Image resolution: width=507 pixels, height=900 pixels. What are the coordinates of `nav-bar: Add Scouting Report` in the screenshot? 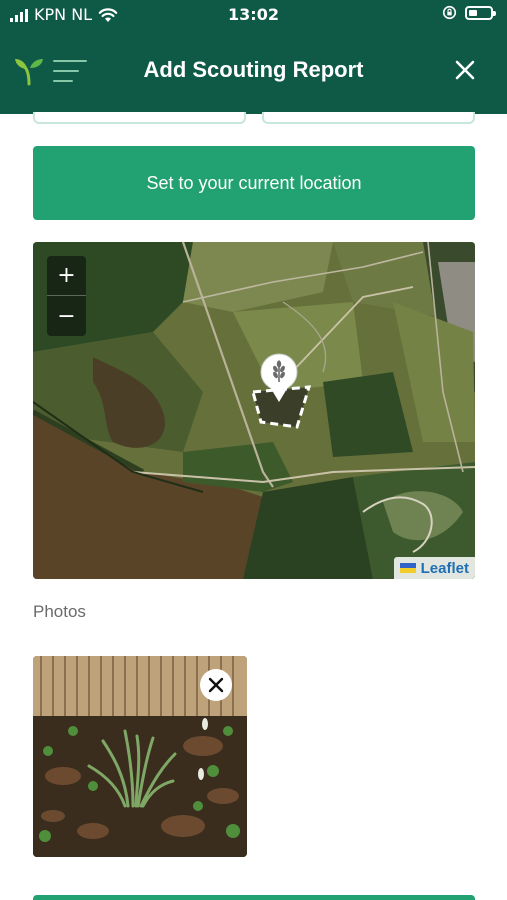 It's located at (253, 70).